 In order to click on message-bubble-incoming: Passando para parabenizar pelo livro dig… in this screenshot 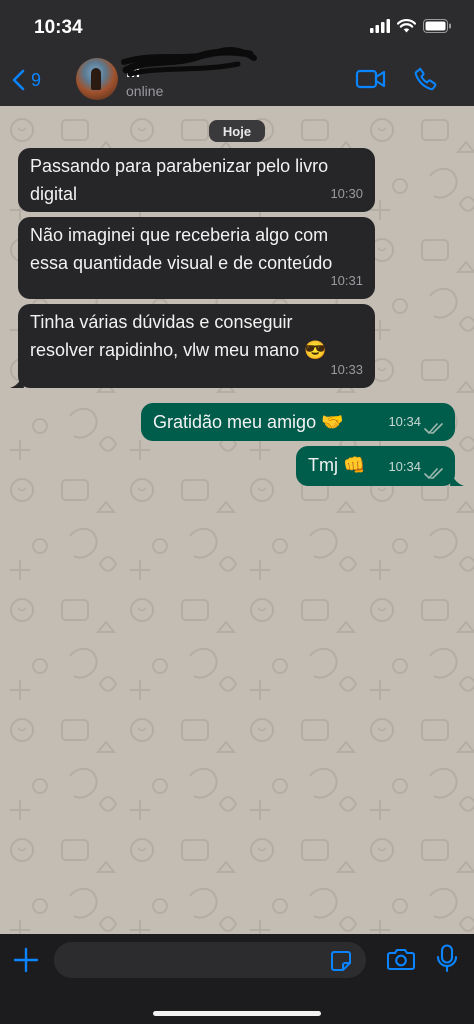, I will do `click(196, 180)`.